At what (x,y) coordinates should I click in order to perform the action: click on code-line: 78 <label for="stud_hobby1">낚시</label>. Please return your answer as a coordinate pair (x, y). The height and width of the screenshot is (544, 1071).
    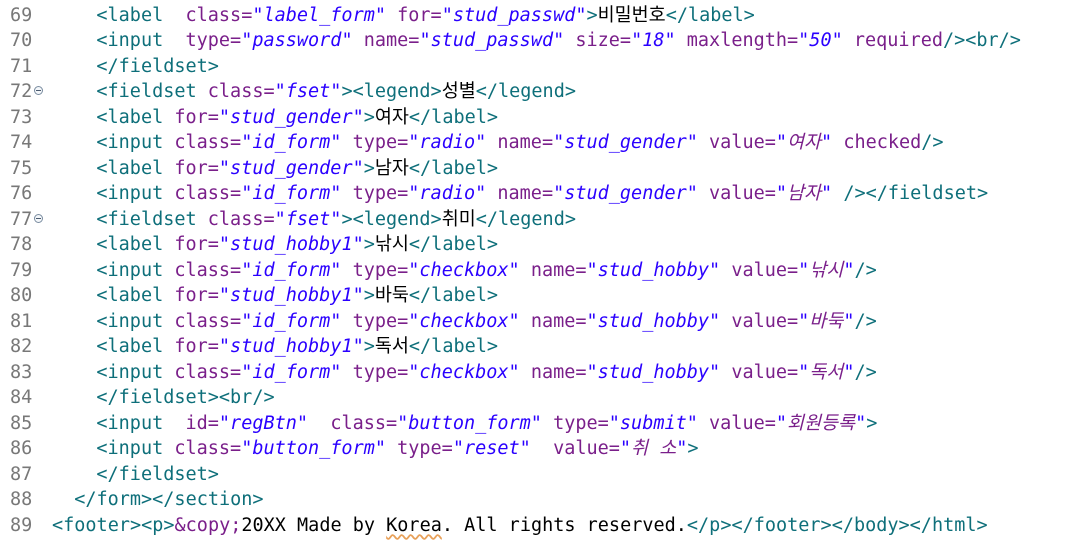
    Looking at the image, I should click on (535, 245).